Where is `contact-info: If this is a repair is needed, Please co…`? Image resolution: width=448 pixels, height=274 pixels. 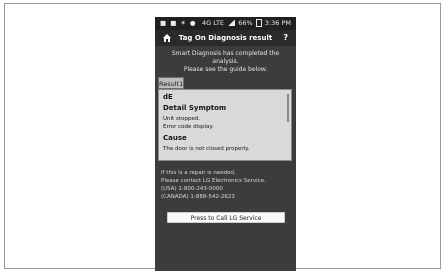 contact-info: If this is a repair is needed, Please co… is located at coordinates (225, 185).